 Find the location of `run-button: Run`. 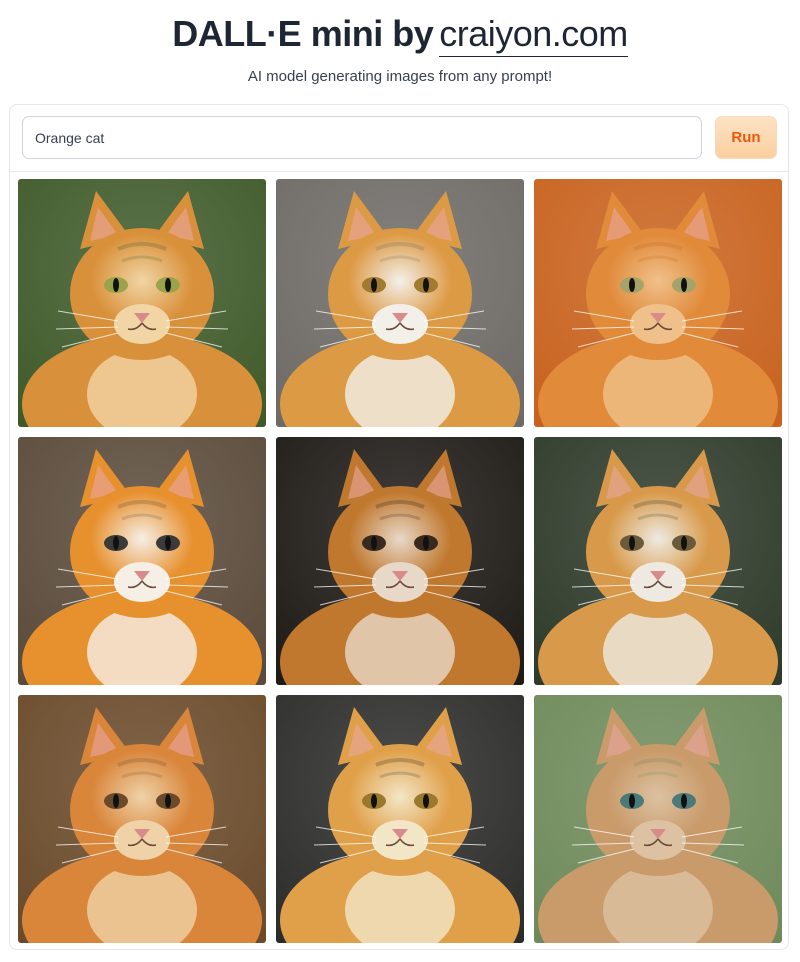

run-button: Run is located at coordinates (746, 137).